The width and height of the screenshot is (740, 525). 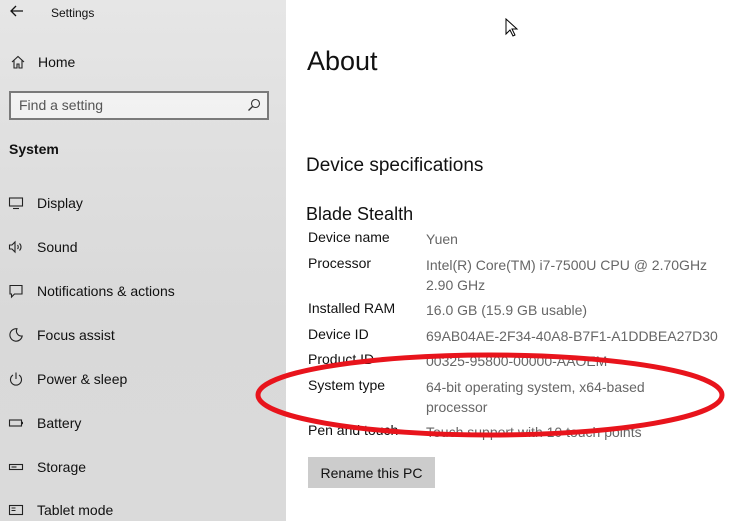 I want to click on spec-key: System type, so click(x=347, y=385).